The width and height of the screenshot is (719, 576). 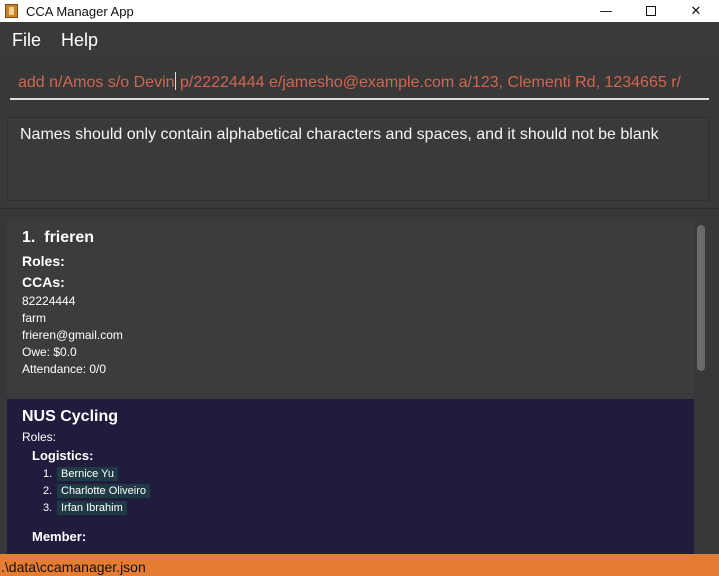 I want to click on cca-member-number: 3., so click(x=48, y=508).